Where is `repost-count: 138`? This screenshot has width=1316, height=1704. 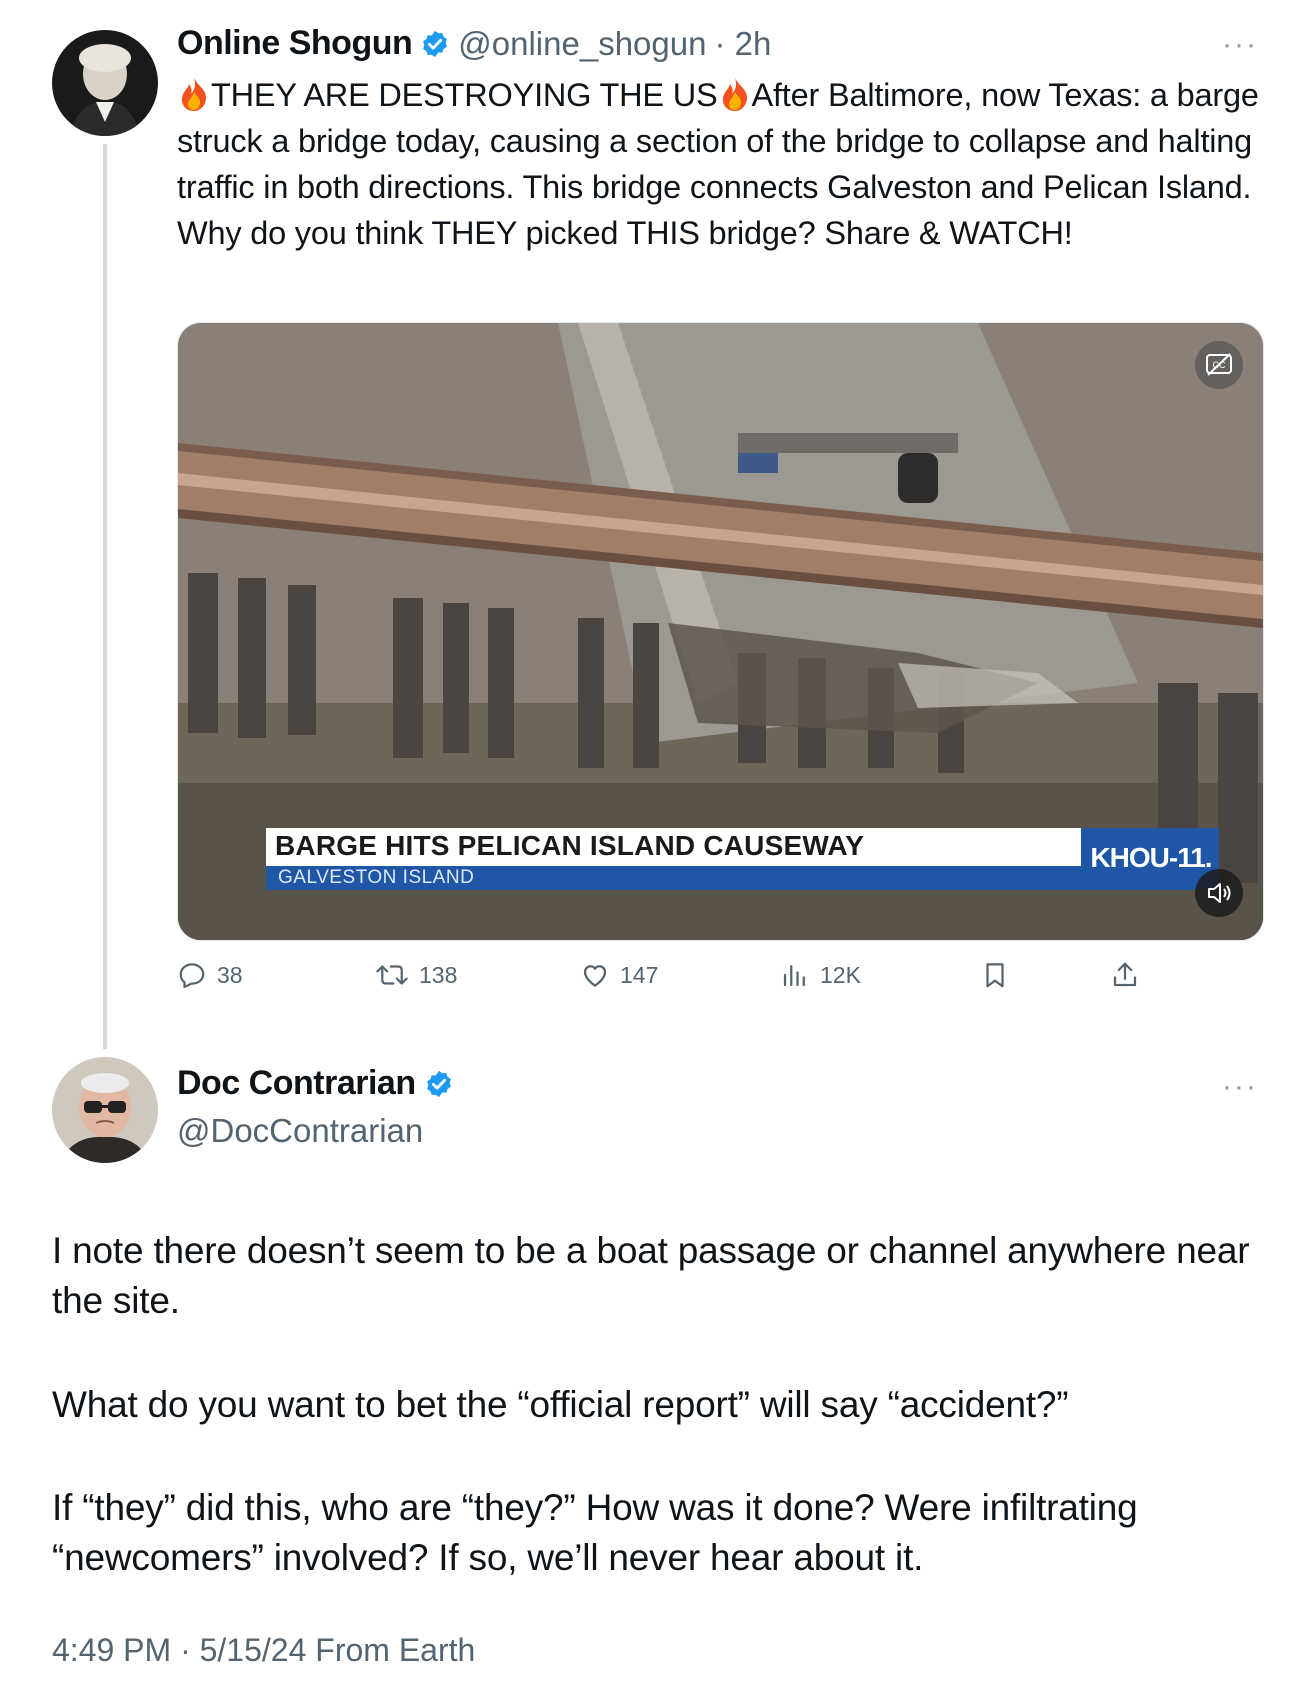
repost-count: 138 is located at coordinates (438, 974).